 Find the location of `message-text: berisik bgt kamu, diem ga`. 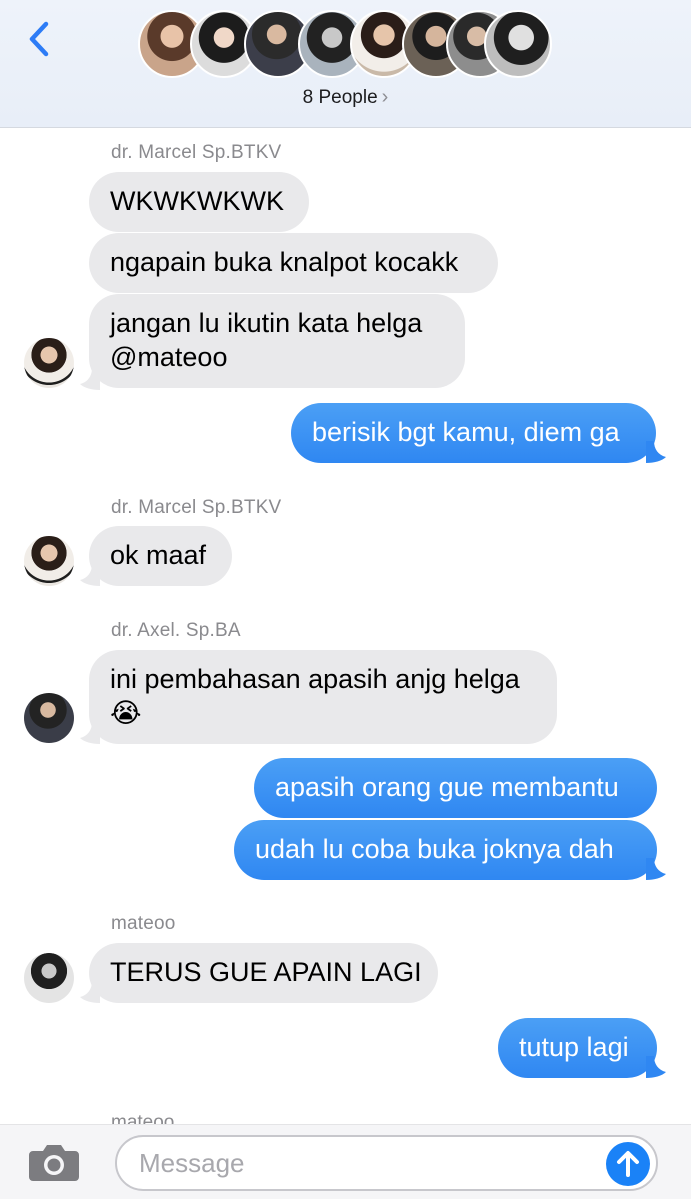

message-text: berisik bgt kamu, diem ga is located at coordinates (466, 432).